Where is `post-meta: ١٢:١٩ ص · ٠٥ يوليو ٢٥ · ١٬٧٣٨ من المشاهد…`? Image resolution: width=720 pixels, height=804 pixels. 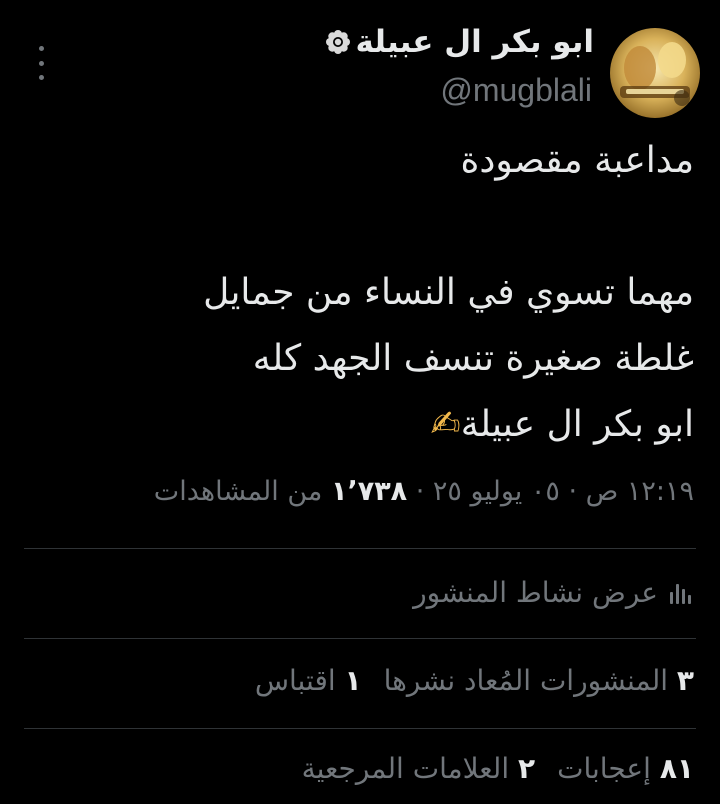
post-meta: ١٢:١٩ ص · ٠٥ يوليو ٢٥ · ١٬٧٣٨ من المشاهد… is located at coordinates (424, 491).